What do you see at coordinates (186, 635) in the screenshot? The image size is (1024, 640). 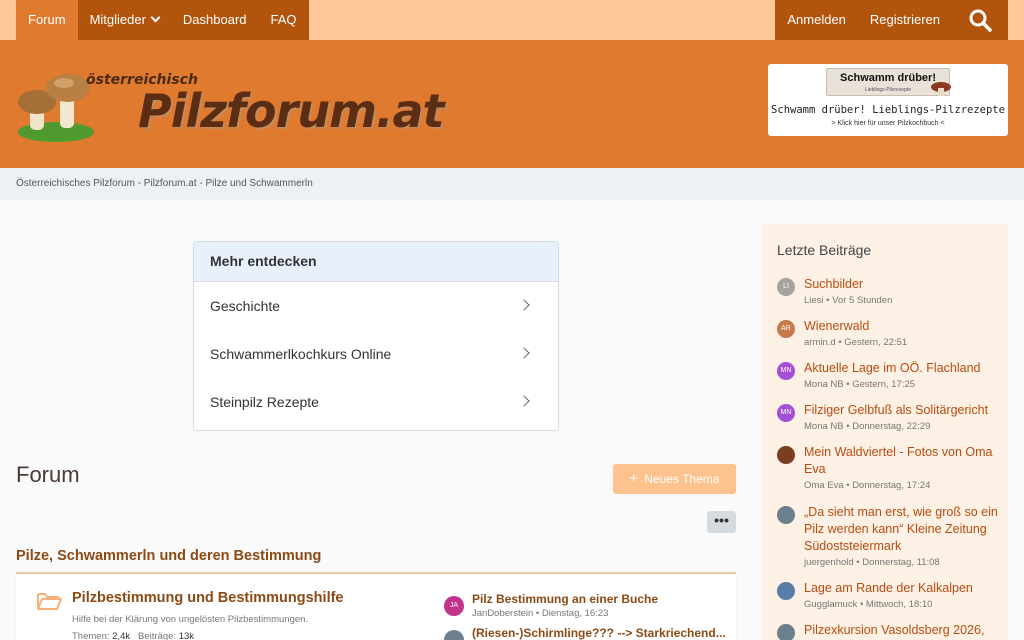 I see `posts-count: 13k` at bounding box center [186, 635].